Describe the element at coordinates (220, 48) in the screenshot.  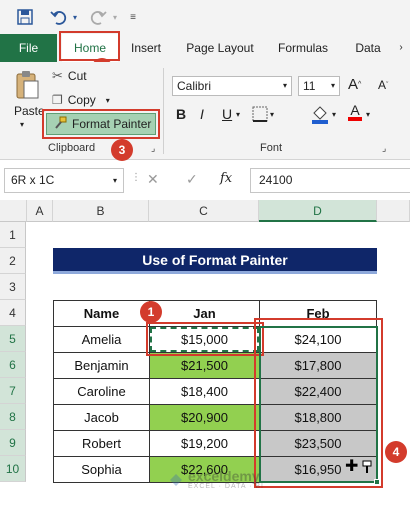
I see `tab-page-layout: Page Layout` at that location.